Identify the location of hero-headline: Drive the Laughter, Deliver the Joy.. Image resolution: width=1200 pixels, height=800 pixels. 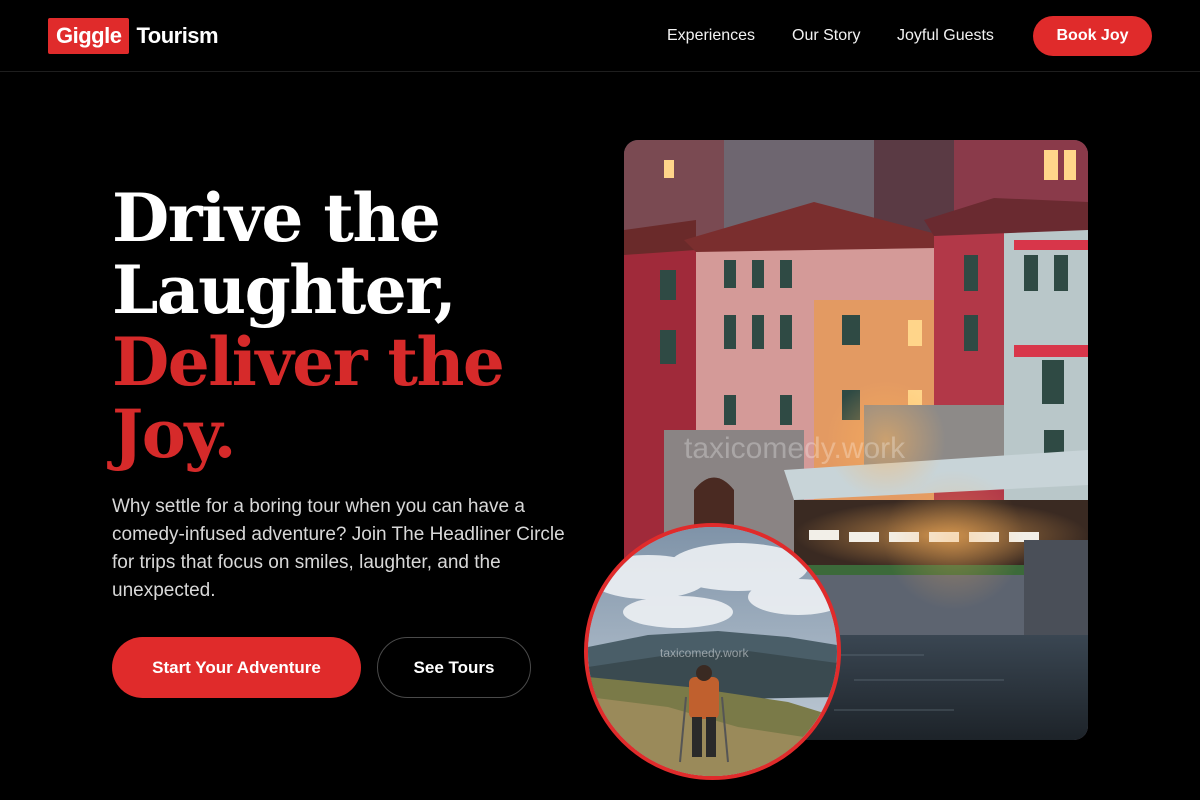
(352, 326).